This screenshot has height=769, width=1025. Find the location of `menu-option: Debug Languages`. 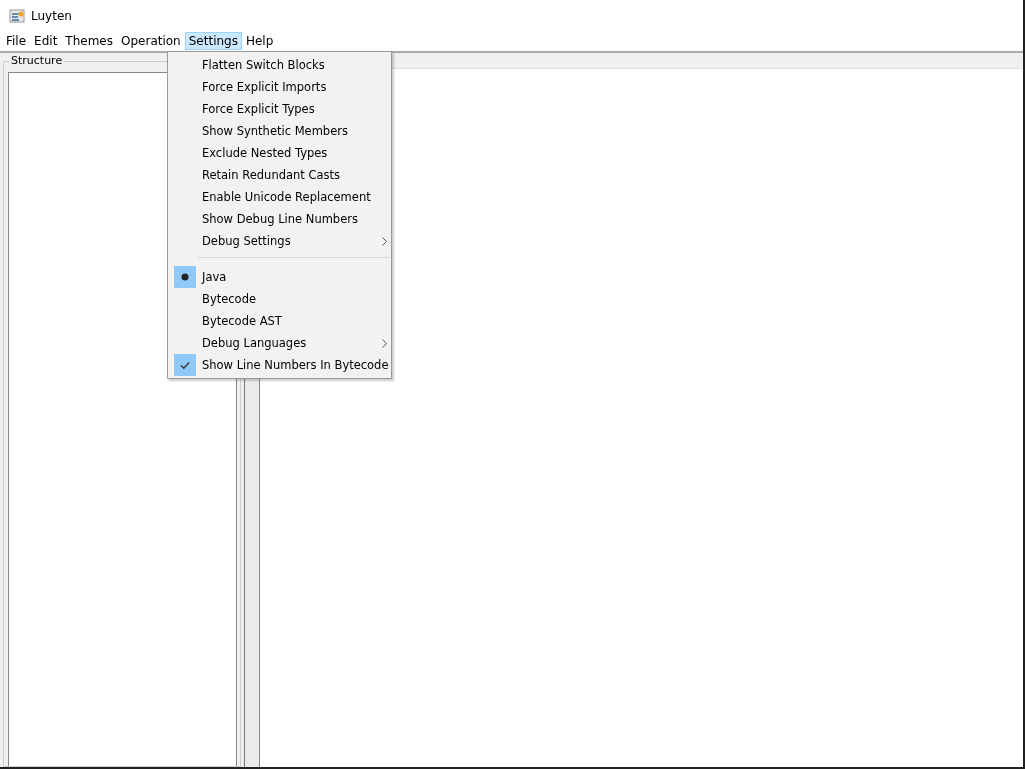

menu-option: Debug Languages is located at coordinates (279, 343).